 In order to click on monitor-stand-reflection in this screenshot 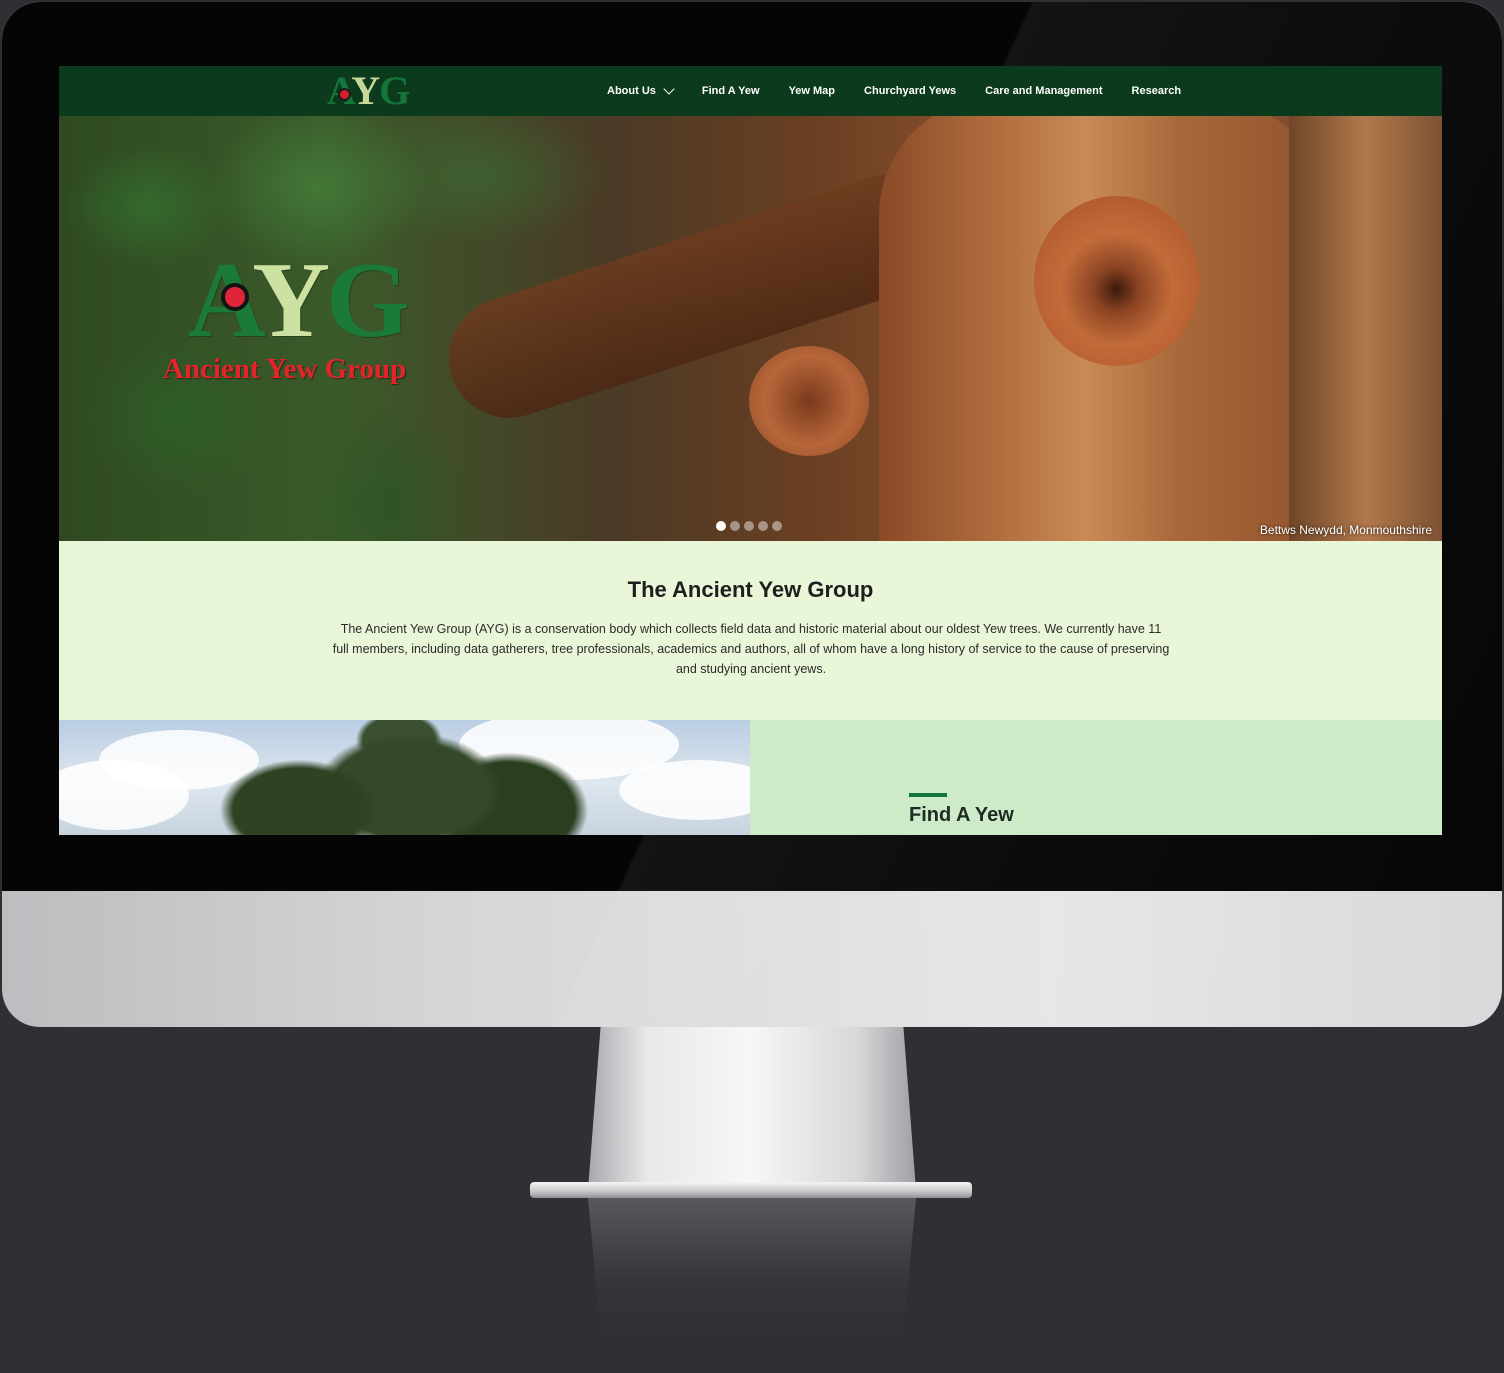, I will do `click(752, 1268)`.